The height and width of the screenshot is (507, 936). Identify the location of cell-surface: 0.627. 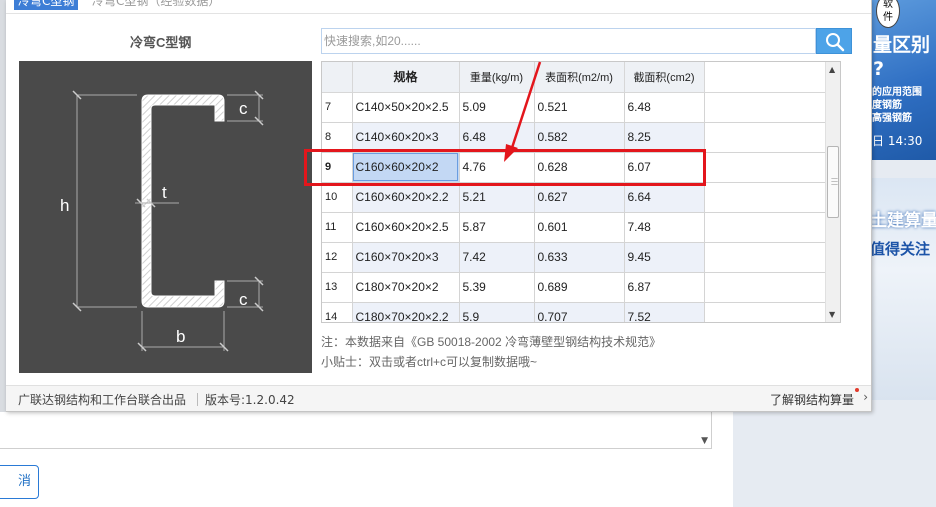
(579, 197).